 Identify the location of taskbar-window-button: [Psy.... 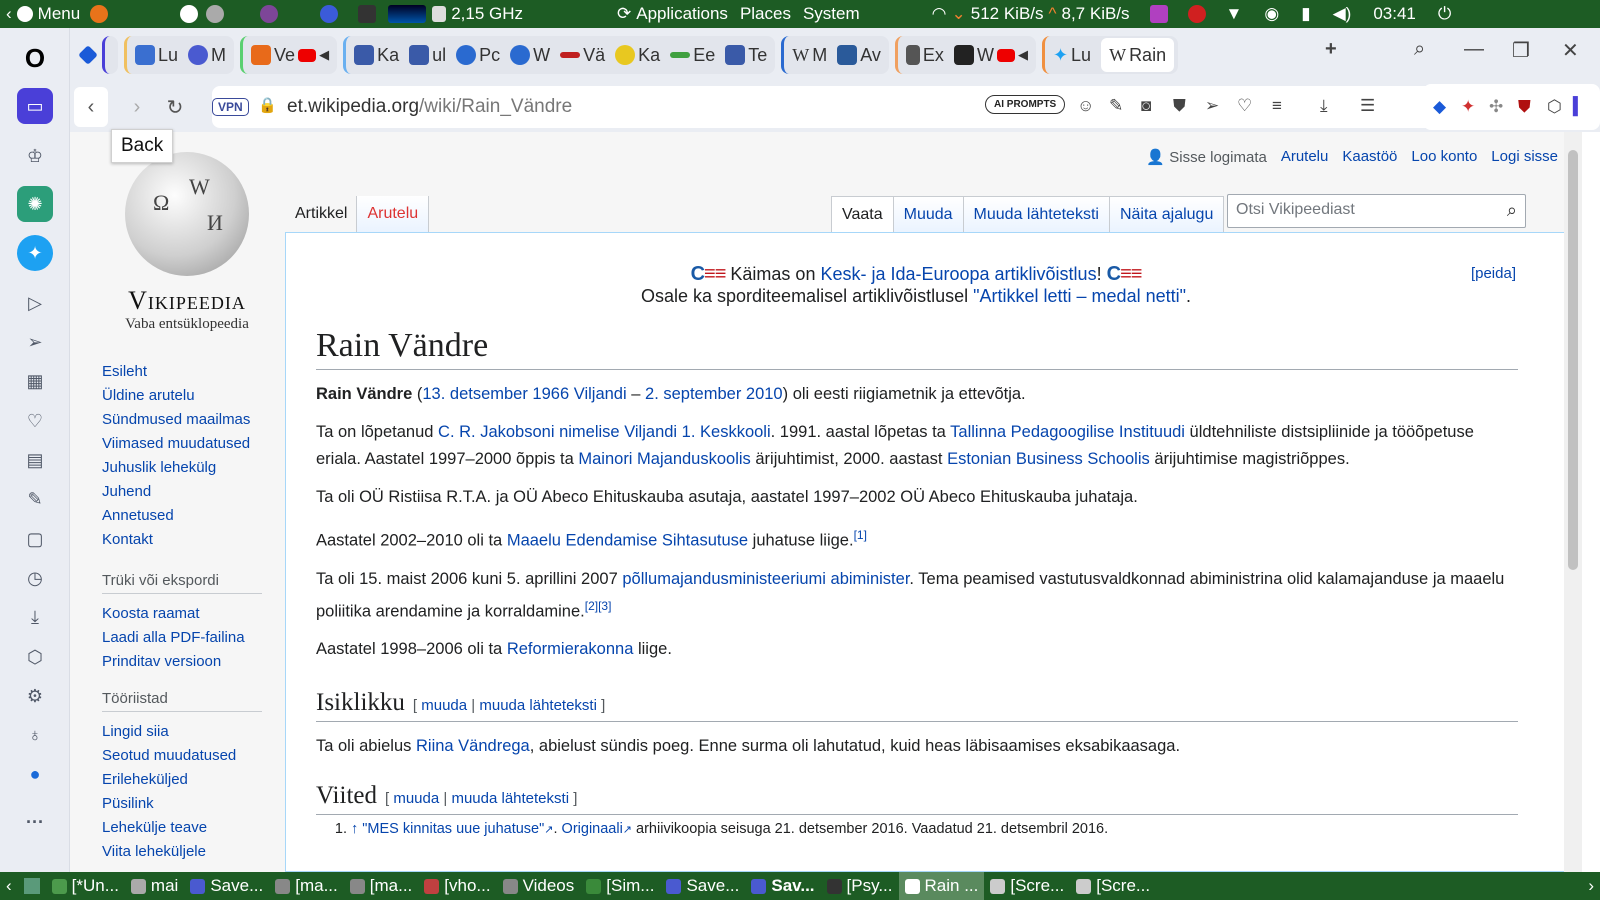
(860, 886).